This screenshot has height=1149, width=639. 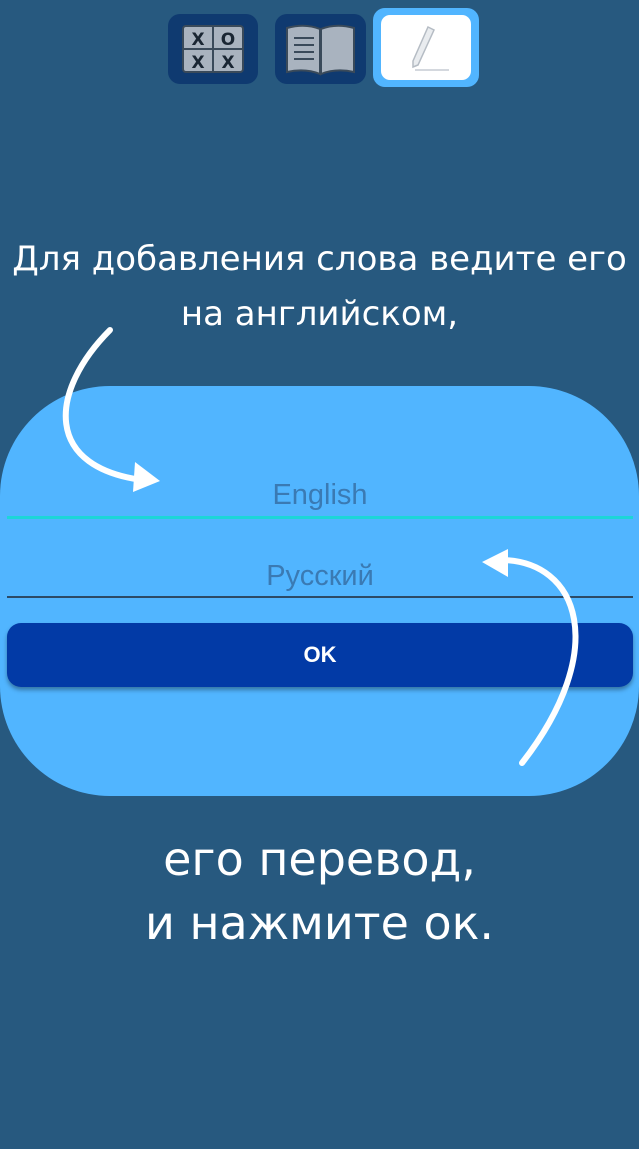 I want to click on cell-2: X, so click(x=197, y=63).